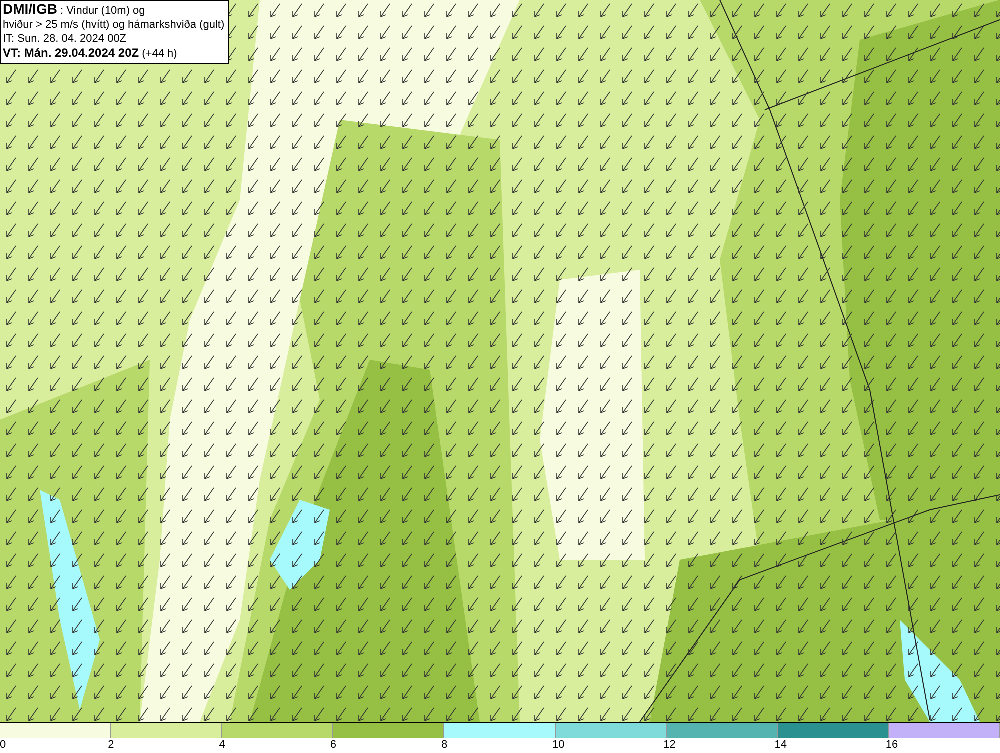 This screenshot has height=753, width=1000. I want to click on scale-label: 2, so click(111, 745).